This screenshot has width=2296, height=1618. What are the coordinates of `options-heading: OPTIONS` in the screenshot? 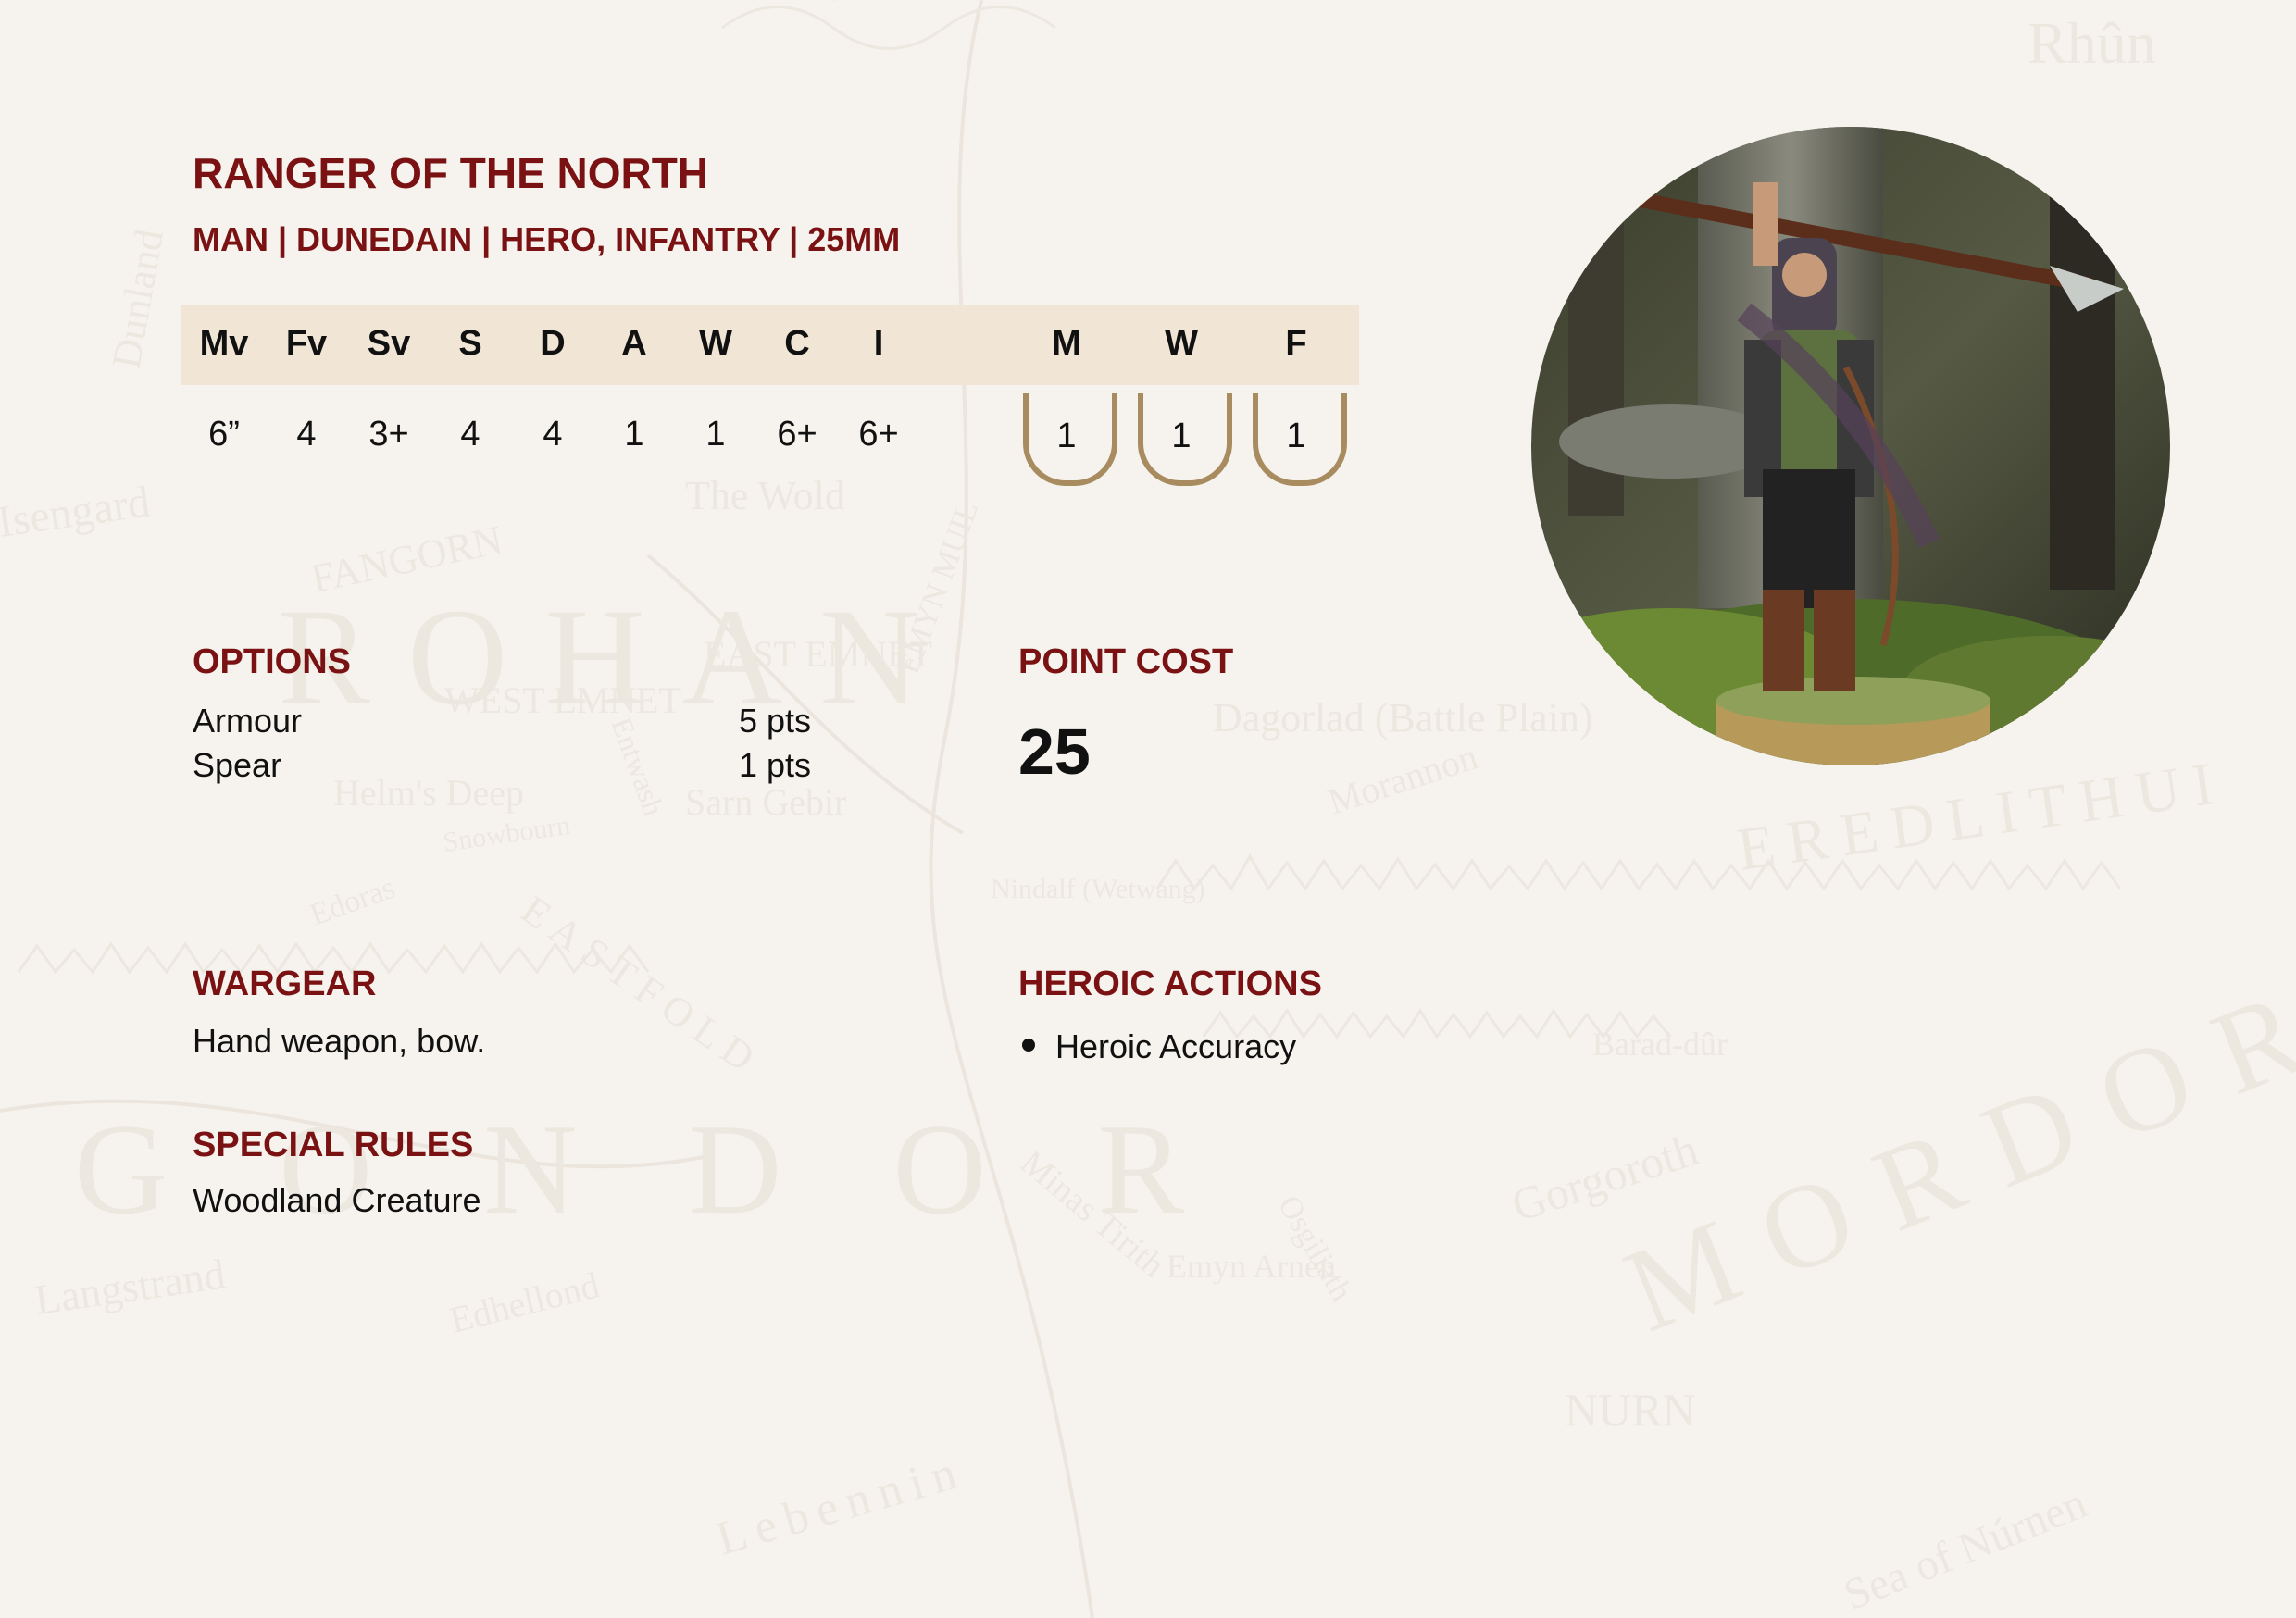 It's located at (272, 661).